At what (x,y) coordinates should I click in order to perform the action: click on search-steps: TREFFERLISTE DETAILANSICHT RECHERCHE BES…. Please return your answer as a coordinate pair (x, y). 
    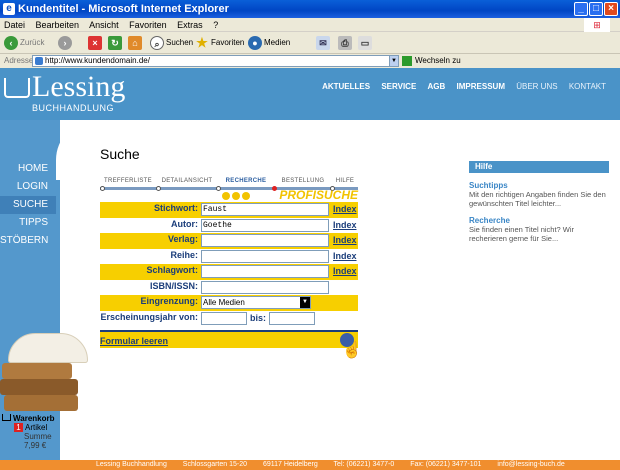
    Looking at the image, I should click on (229, 182).